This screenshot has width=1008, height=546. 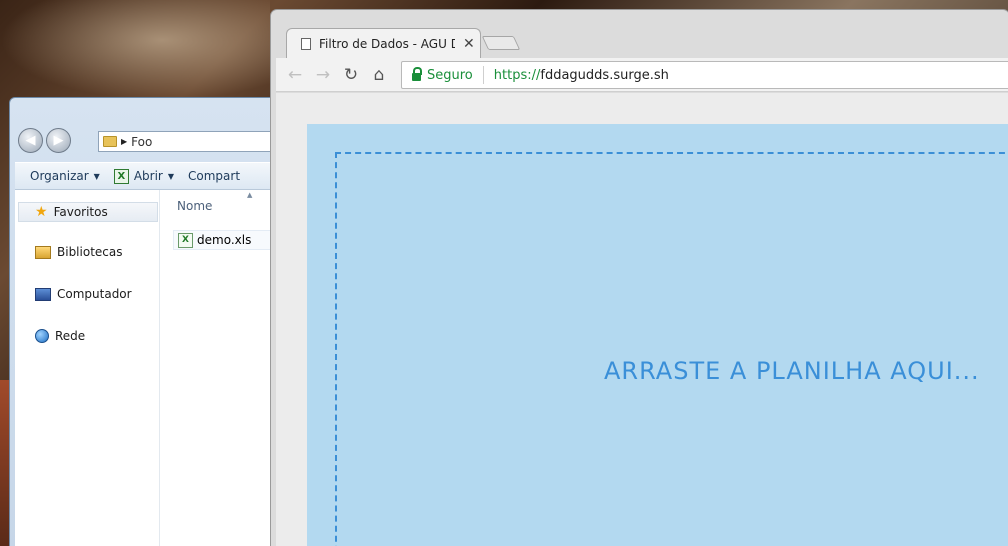 What do you see at coordinates (94, 294) in the screenshot?
I see `sidebar-item-label: Computador` at bounding box center [94, 294].